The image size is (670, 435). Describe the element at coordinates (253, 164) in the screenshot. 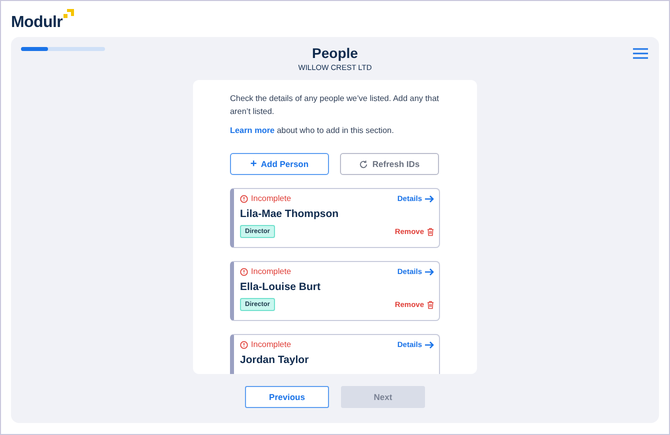

I see `plus-icon: +` at that location.